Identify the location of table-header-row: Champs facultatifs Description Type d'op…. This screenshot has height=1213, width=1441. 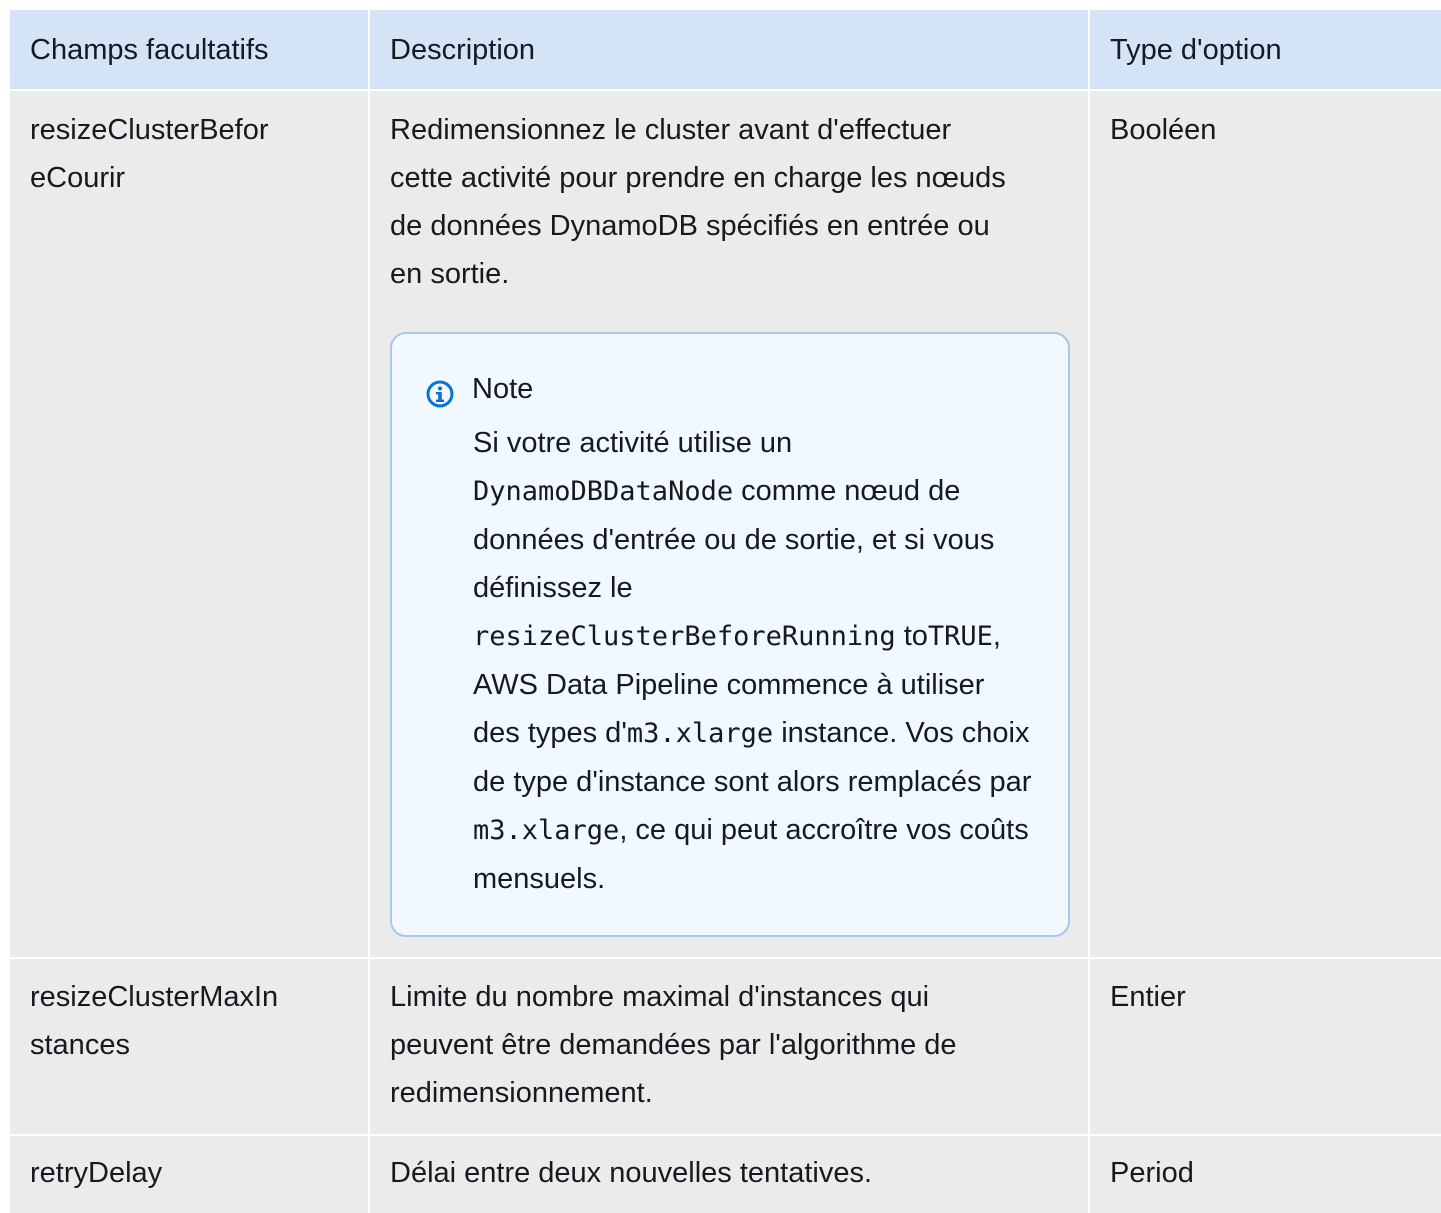
(725, 50).